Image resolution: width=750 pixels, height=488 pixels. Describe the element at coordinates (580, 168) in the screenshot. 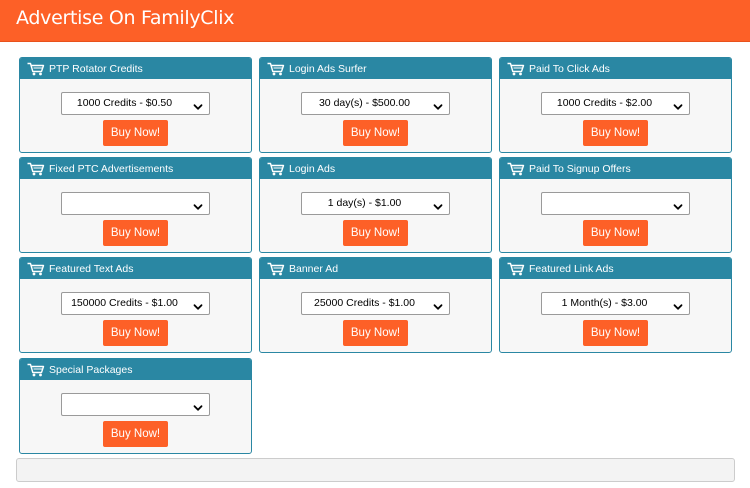

I see `card-title: Paid To Signup Offers` at that location.